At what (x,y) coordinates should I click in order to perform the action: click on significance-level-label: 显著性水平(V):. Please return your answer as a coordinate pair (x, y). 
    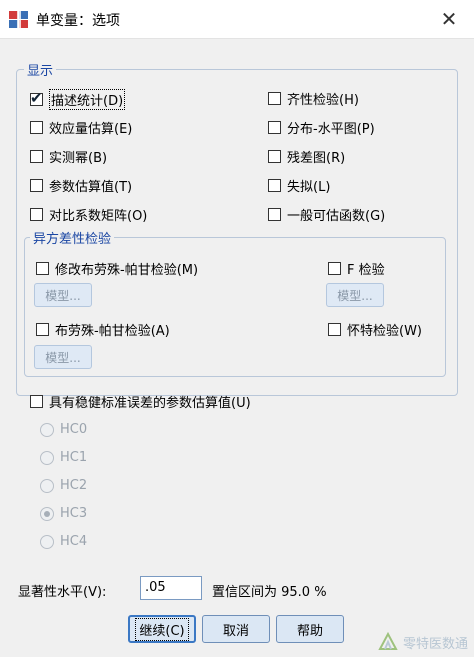
    Looking at the image, I should click on (62, 592).